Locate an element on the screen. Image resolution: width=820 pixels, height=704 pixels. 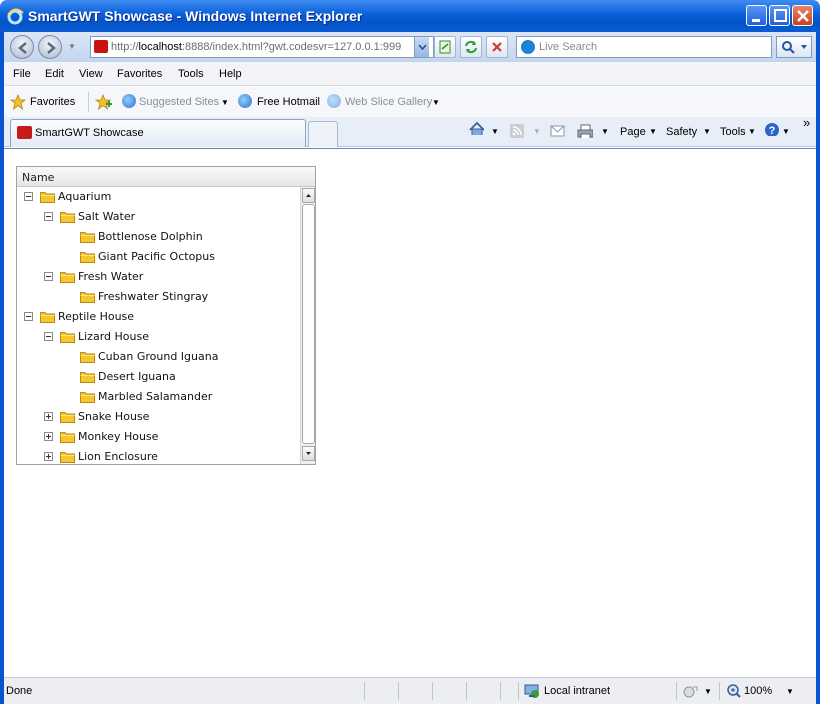
tree-row: Lion Enclosure is located at coordinates (158, 455).